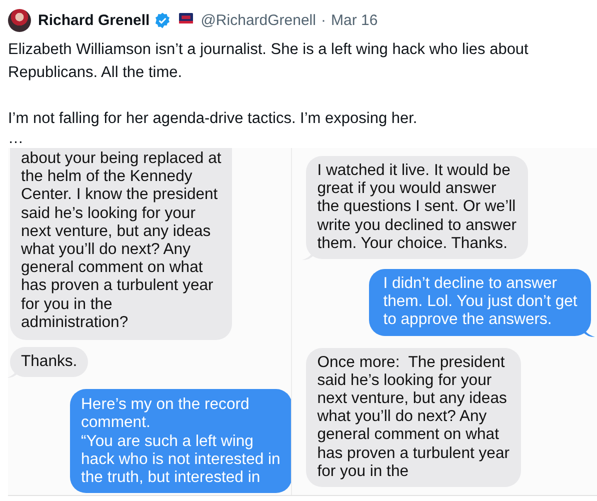  What do you see at coordinates (19, 20) in the screenshot?
I see `avatar-icon` at bounding box center [19, 20].